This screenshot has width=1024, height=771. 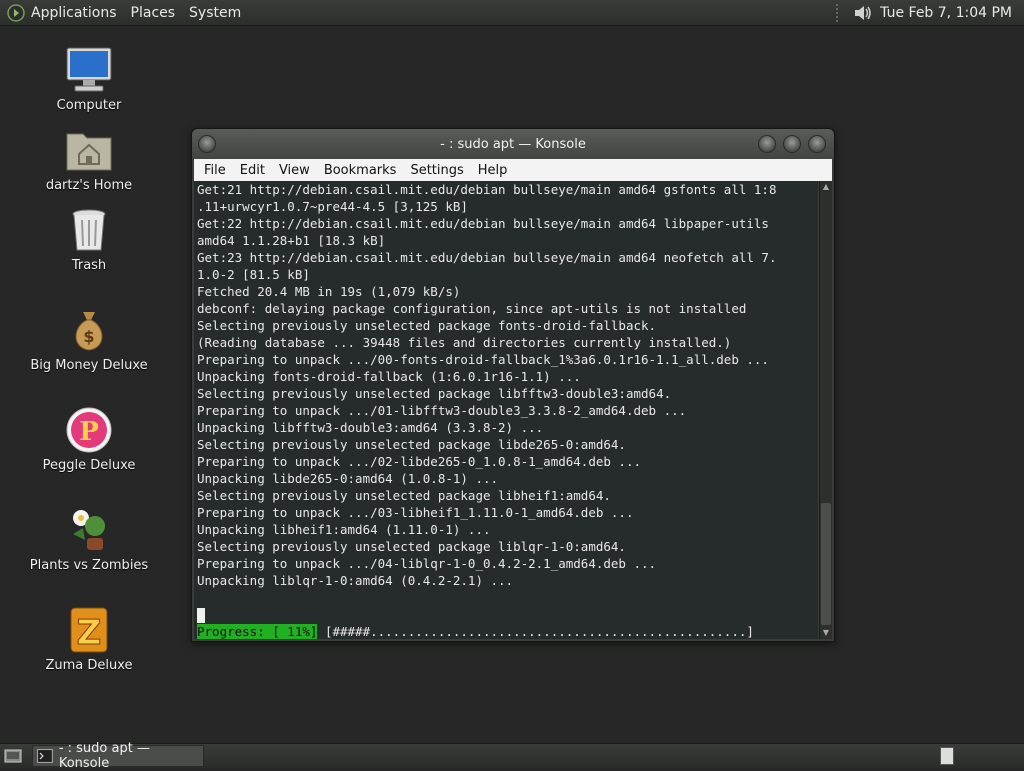 What do you see at coordinates (817, 144) in the screenshot?
I see `close-button` at bounding box center [817, 144].